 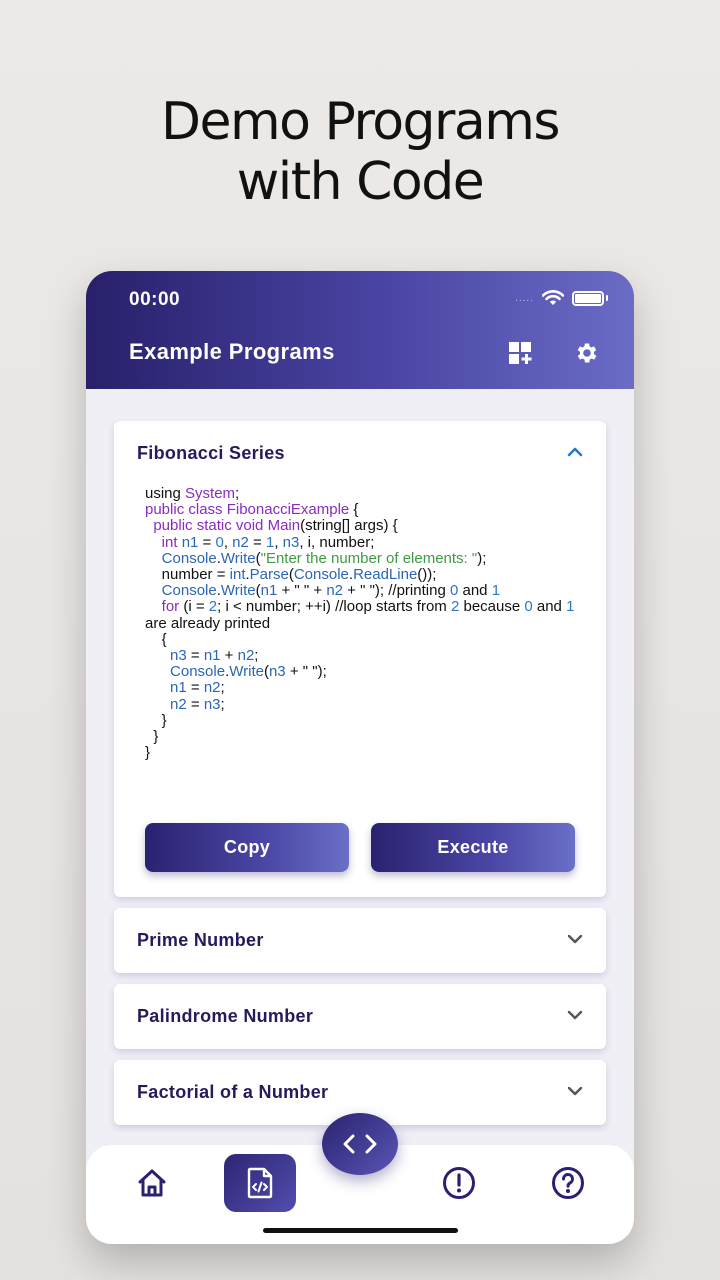 What do you see at coordinates (360, 656) in the screenshot?
I see `code-line: n3 = n1 + n2;` at bounding box center [360, 656].